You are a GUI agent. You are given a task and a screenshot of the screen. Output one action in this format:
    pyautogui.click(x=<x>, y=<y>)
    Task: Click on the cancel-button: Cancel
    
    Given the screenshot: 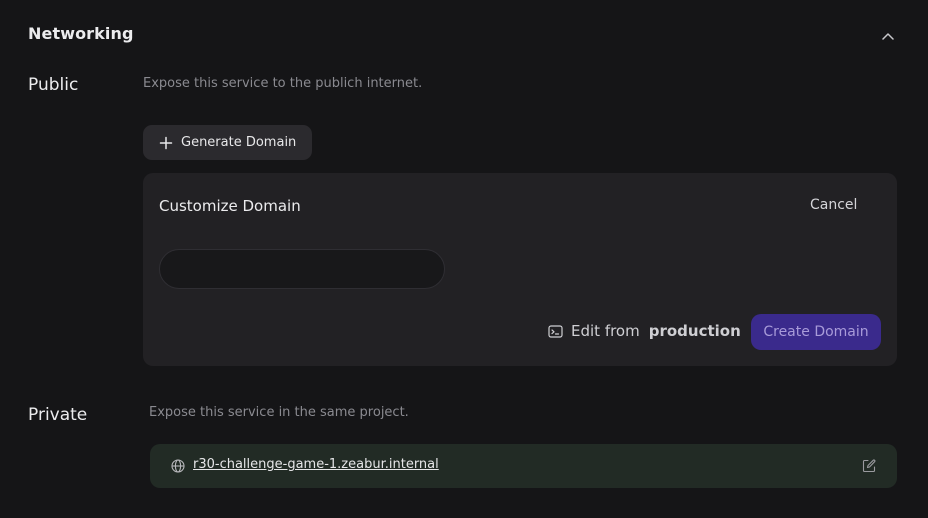 What is the action you would take?
    pyautogui.click(x=833, y=205)
    